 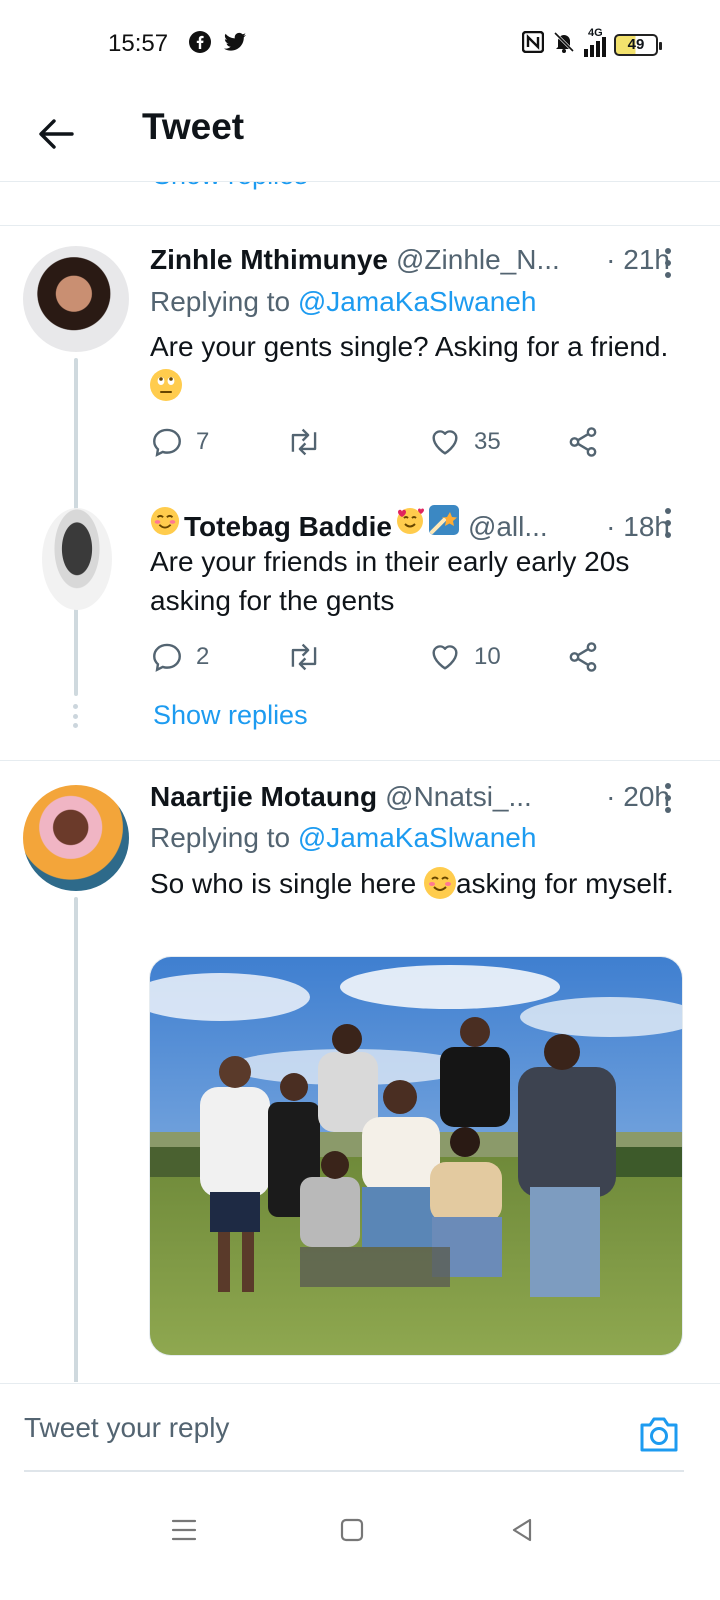 I want to click on battery-icon: 49, so click(x=638, y=44).